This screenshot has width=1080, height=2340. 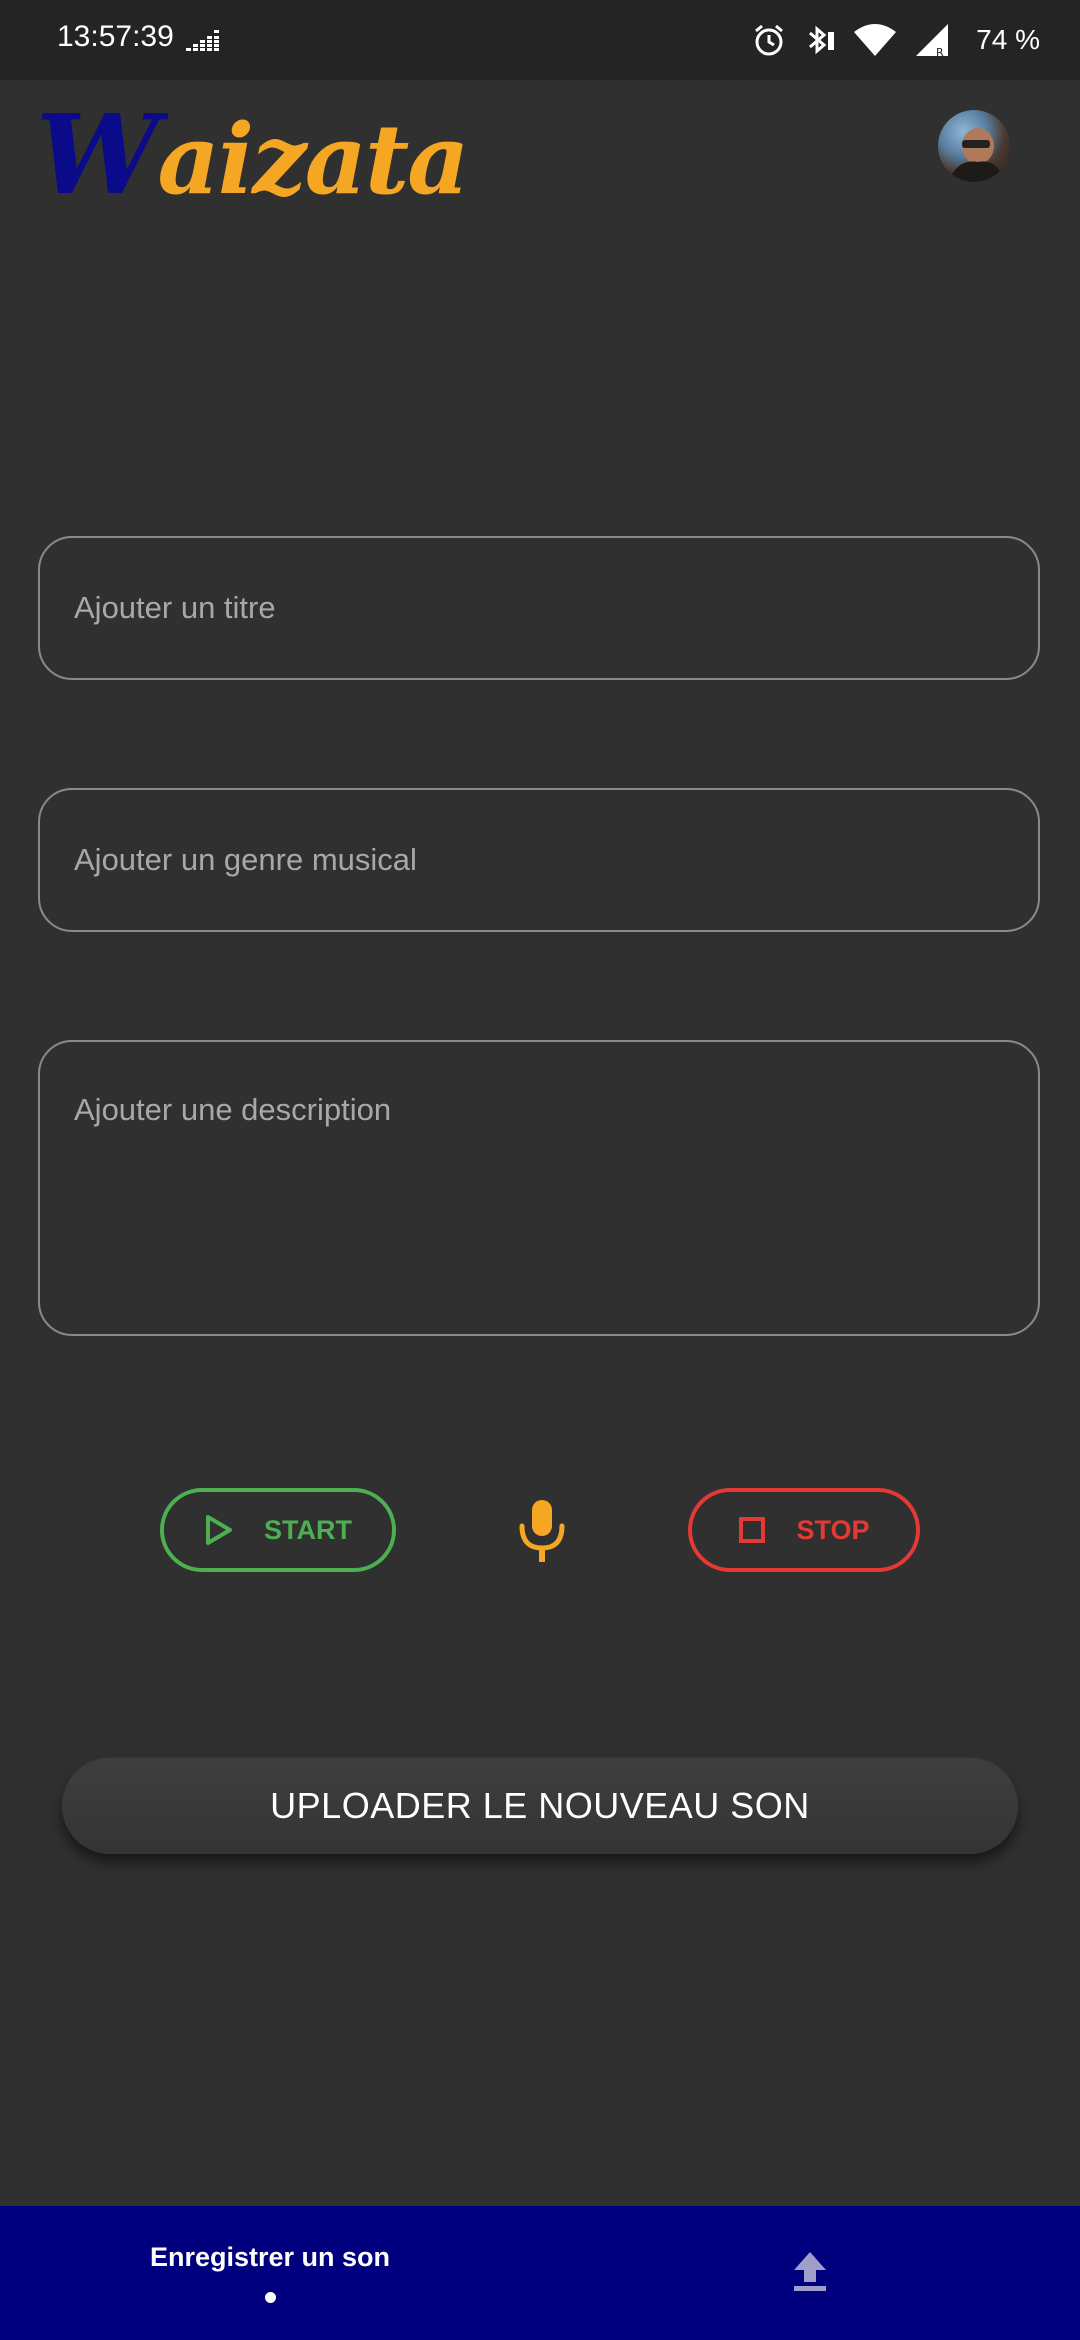 I want to click on status-icons: R 74 %, so click(x=896, y=40).